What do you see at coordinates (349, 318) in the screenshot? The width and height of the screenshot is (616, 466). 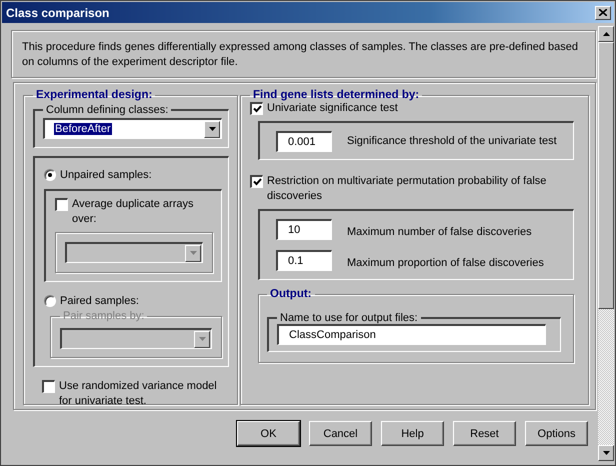 I see `group-label: Name to use for output files:` at bounding box center [349, 318].